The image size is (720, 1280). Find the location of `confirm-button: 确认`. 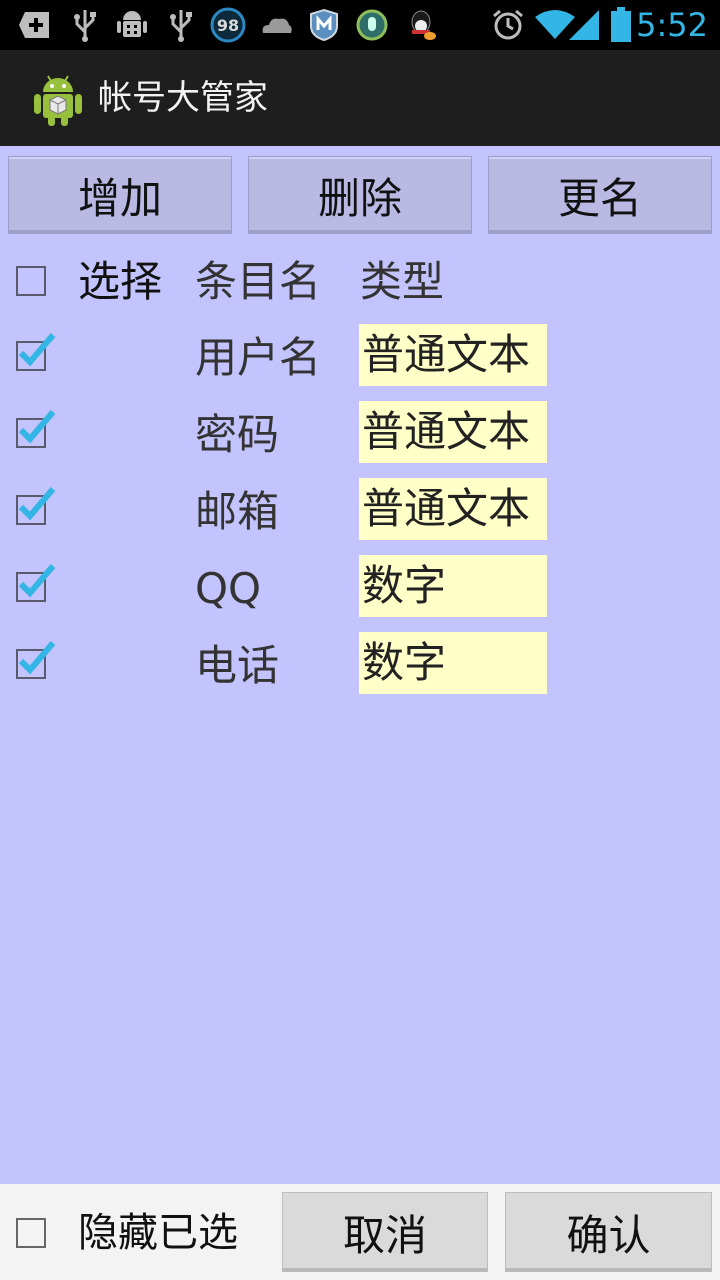

confirm-button: 确认 is located at coordinates (608, 1232).